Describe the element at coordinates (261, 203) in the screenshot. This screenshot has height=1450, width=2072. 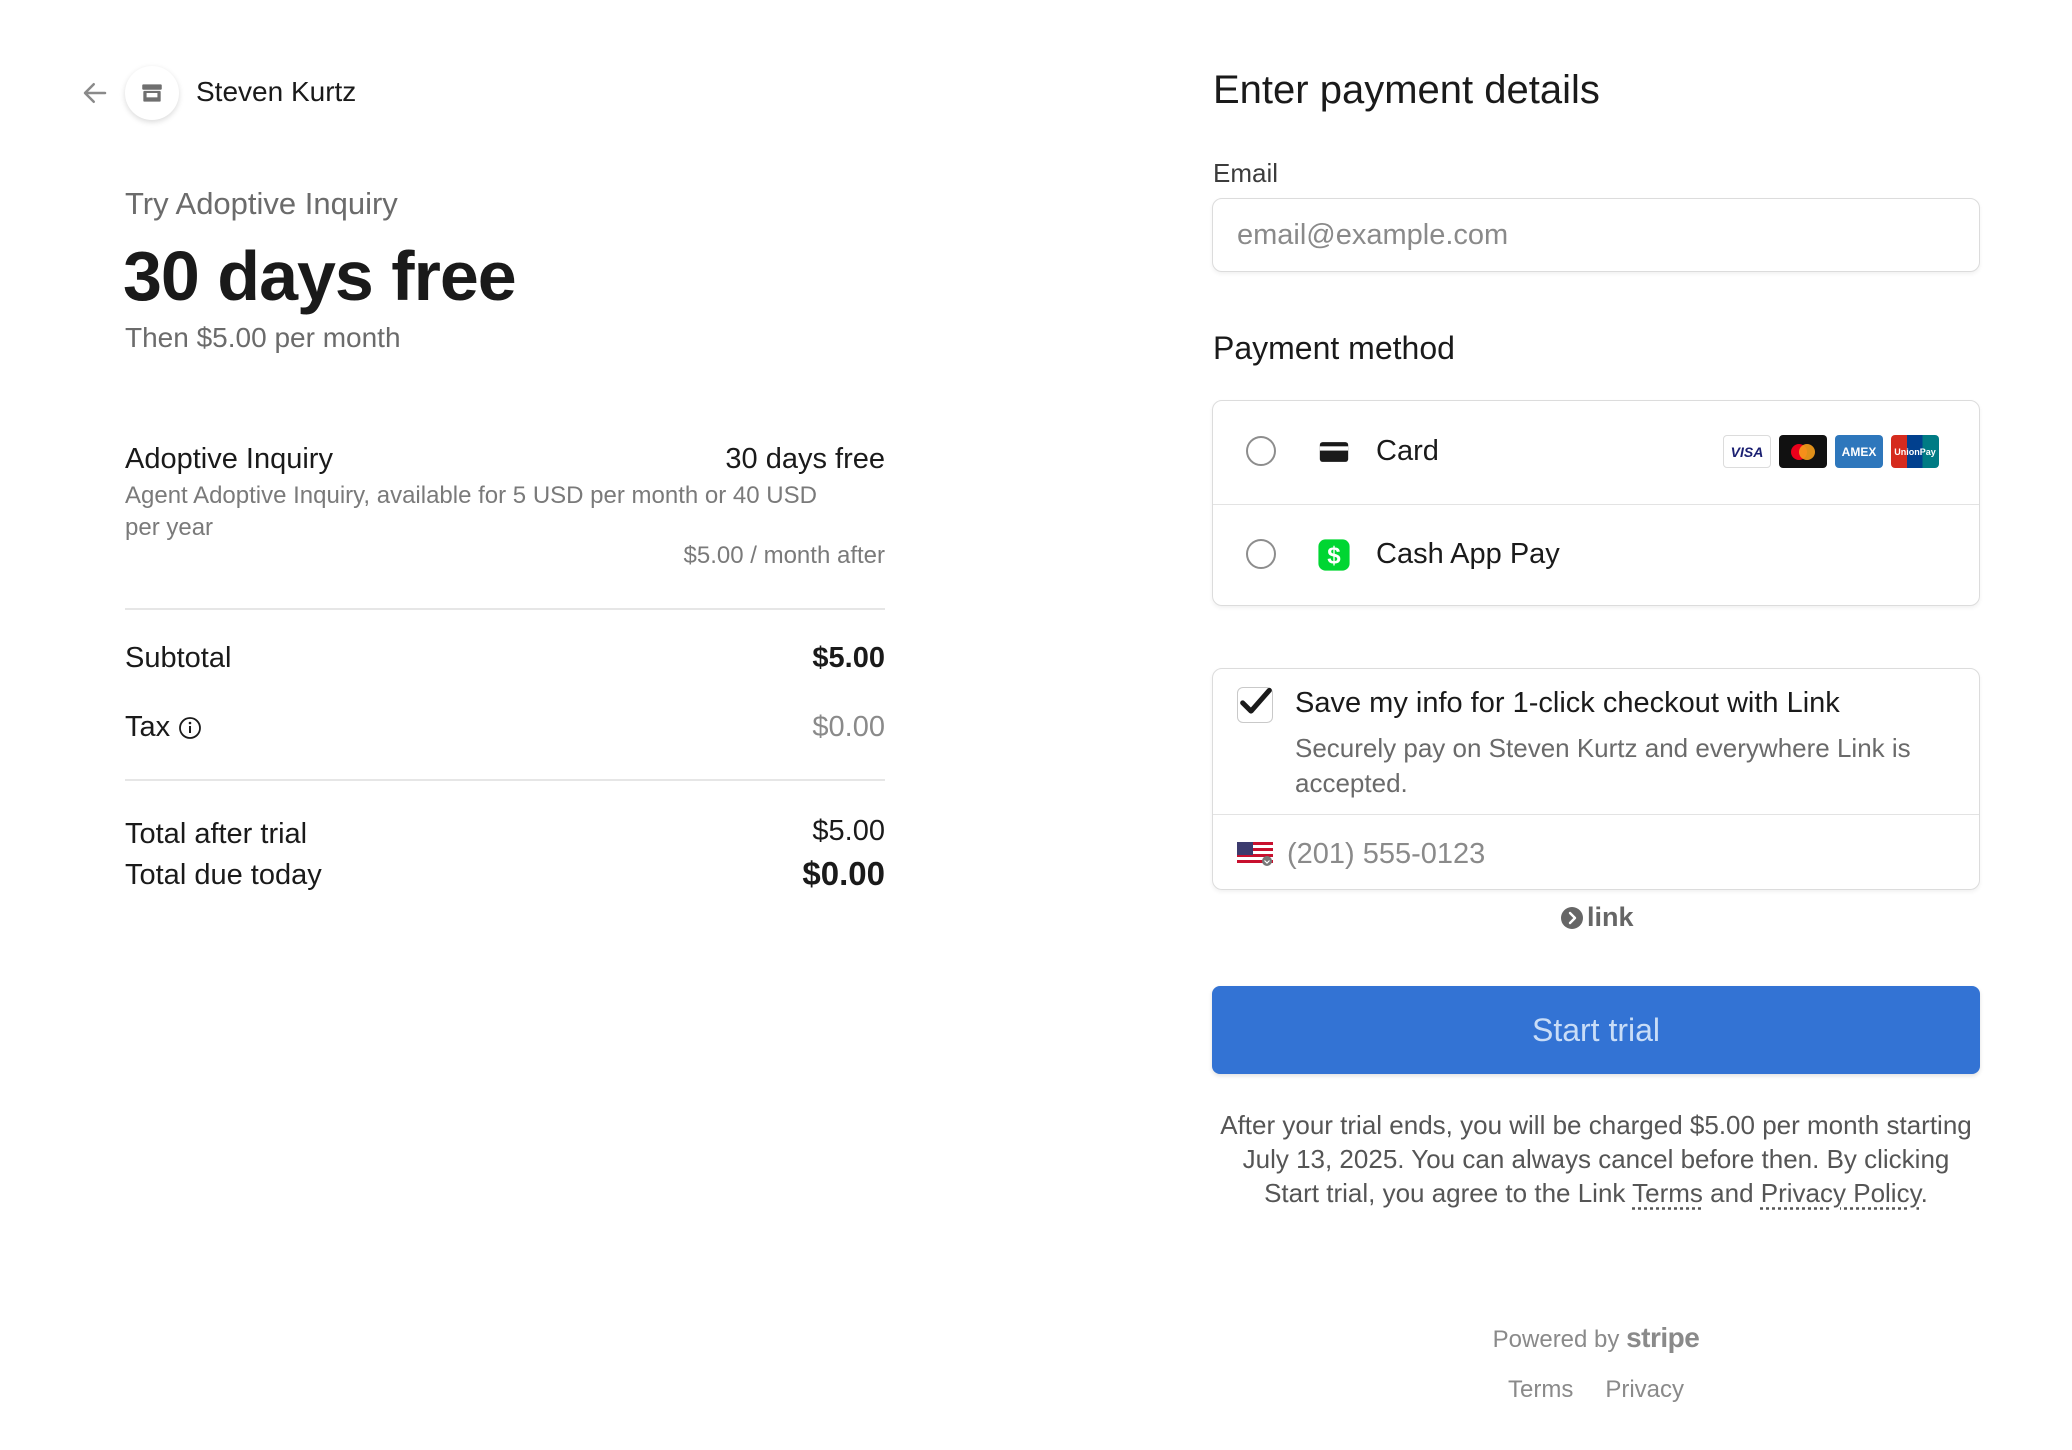
I see `trial-product-label: Try Adoptive Inquiry` at that location.